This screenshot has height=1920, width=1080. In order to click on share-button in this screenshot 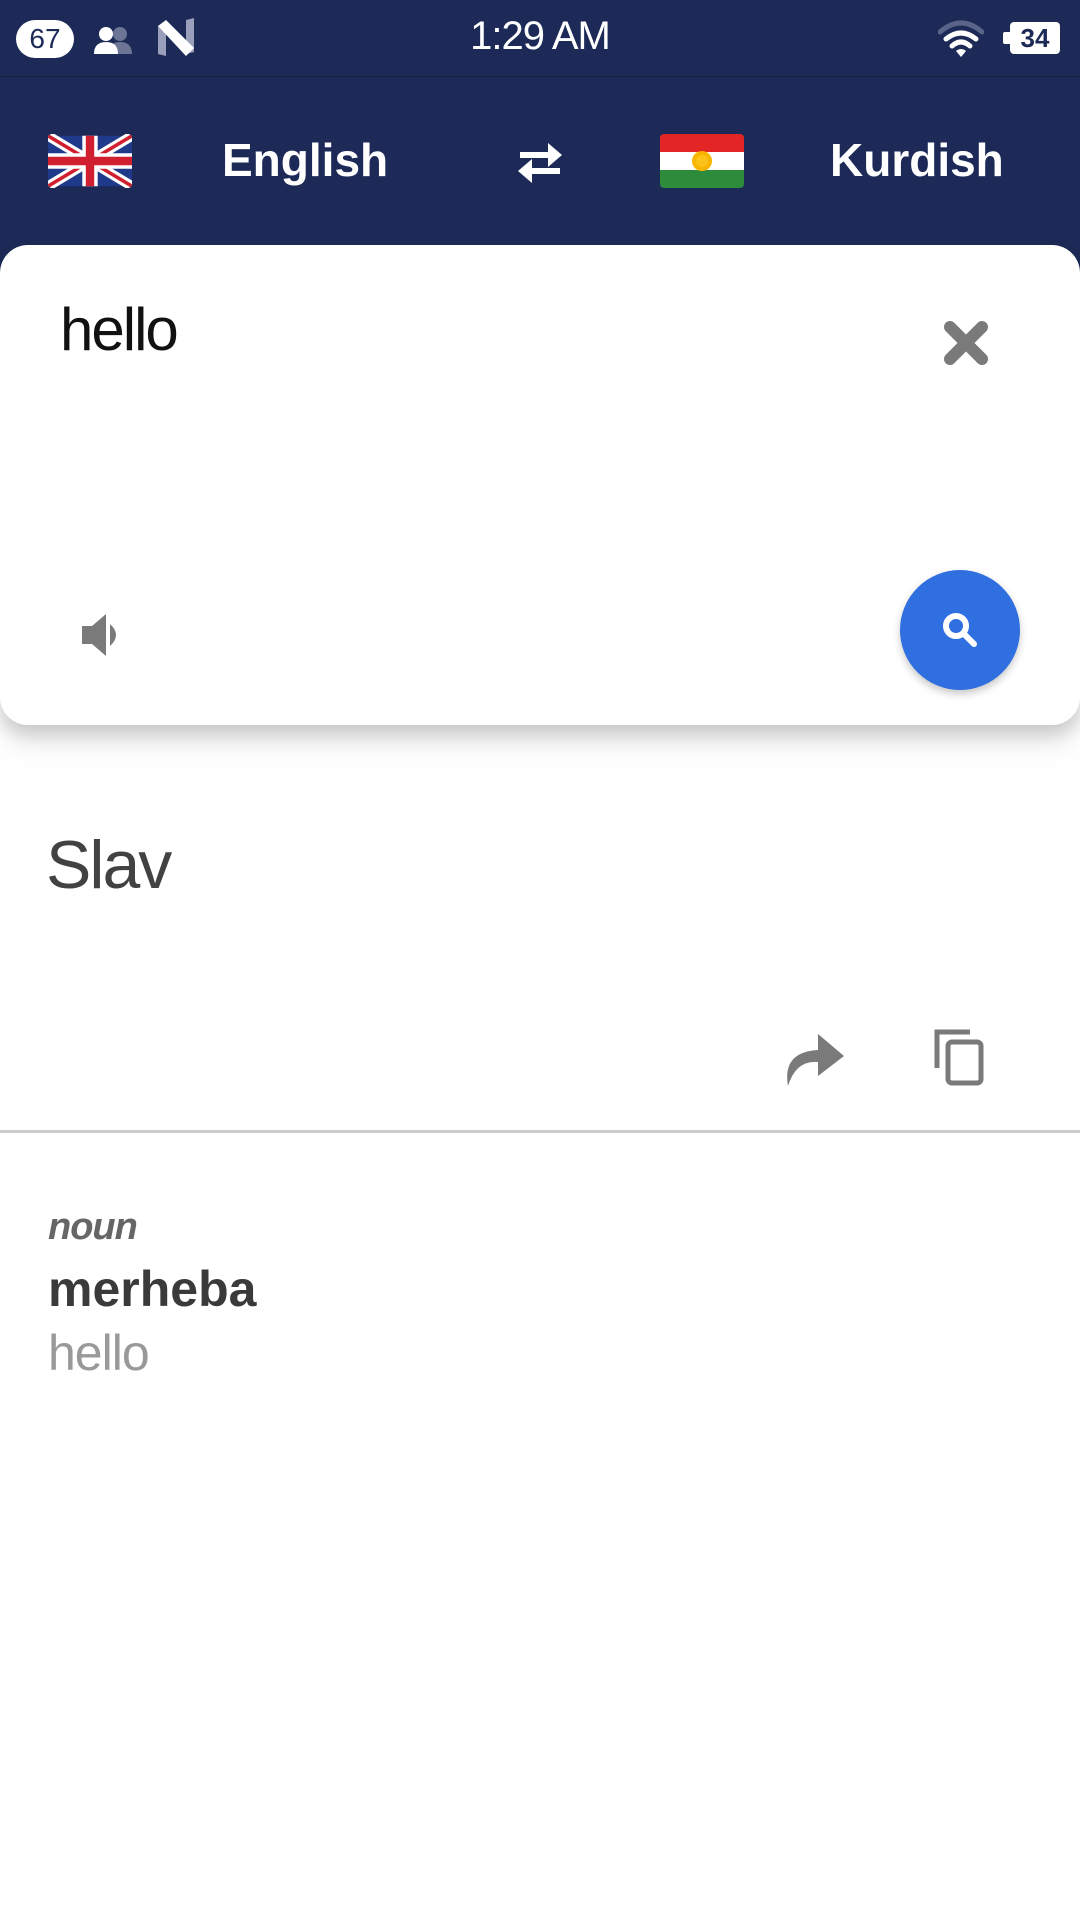, I will do `click(815, 1059)`.